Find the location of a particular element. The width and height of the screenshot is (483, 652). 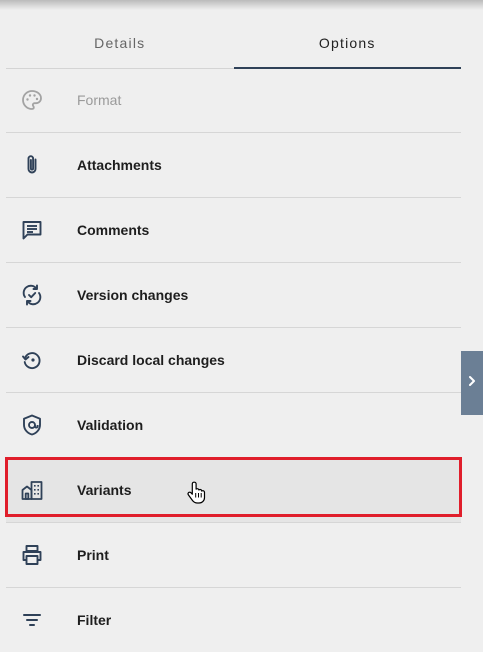

menu-item-filter: Filter is located at coordinates (233, 620).